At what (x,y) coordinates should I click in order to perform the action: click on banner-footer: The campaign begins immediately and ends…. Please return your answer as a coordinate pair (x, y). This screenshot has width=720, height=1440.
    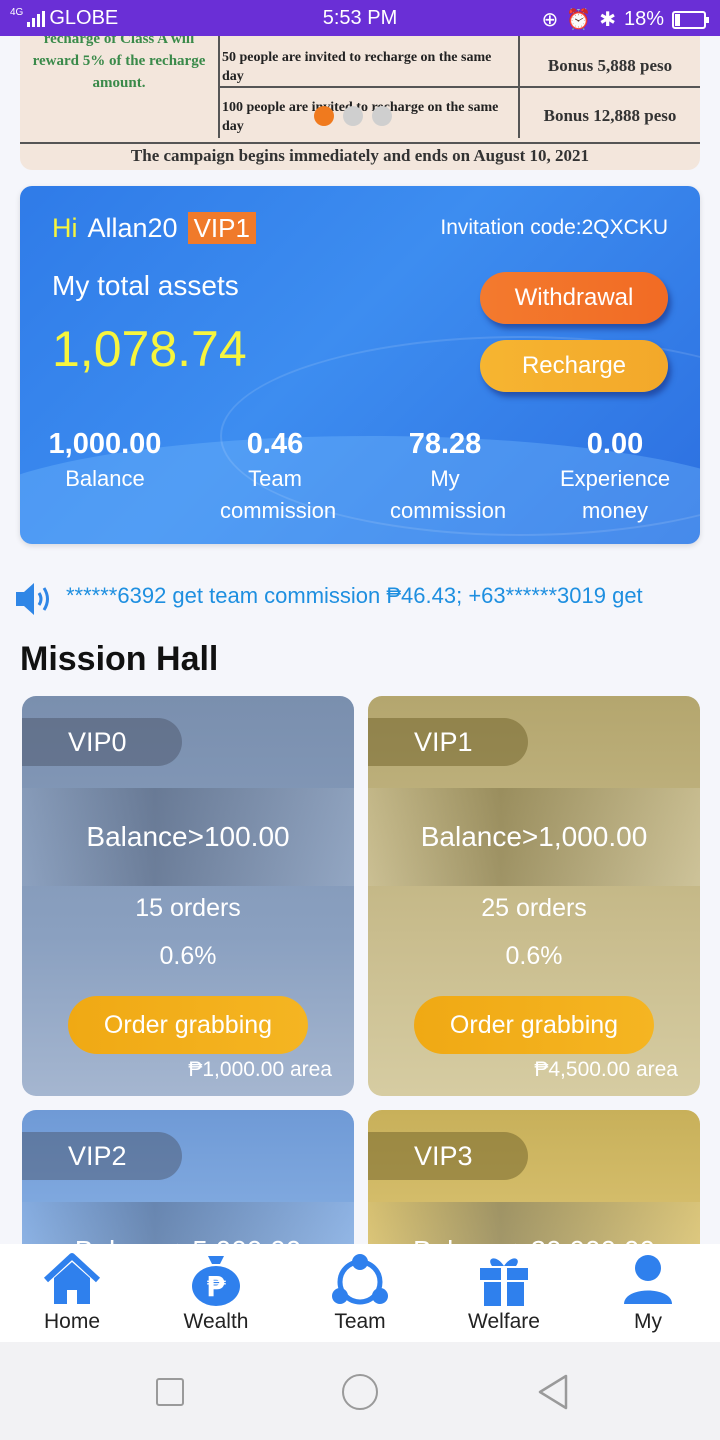
    Looking at the image, I should click on (360, 154).